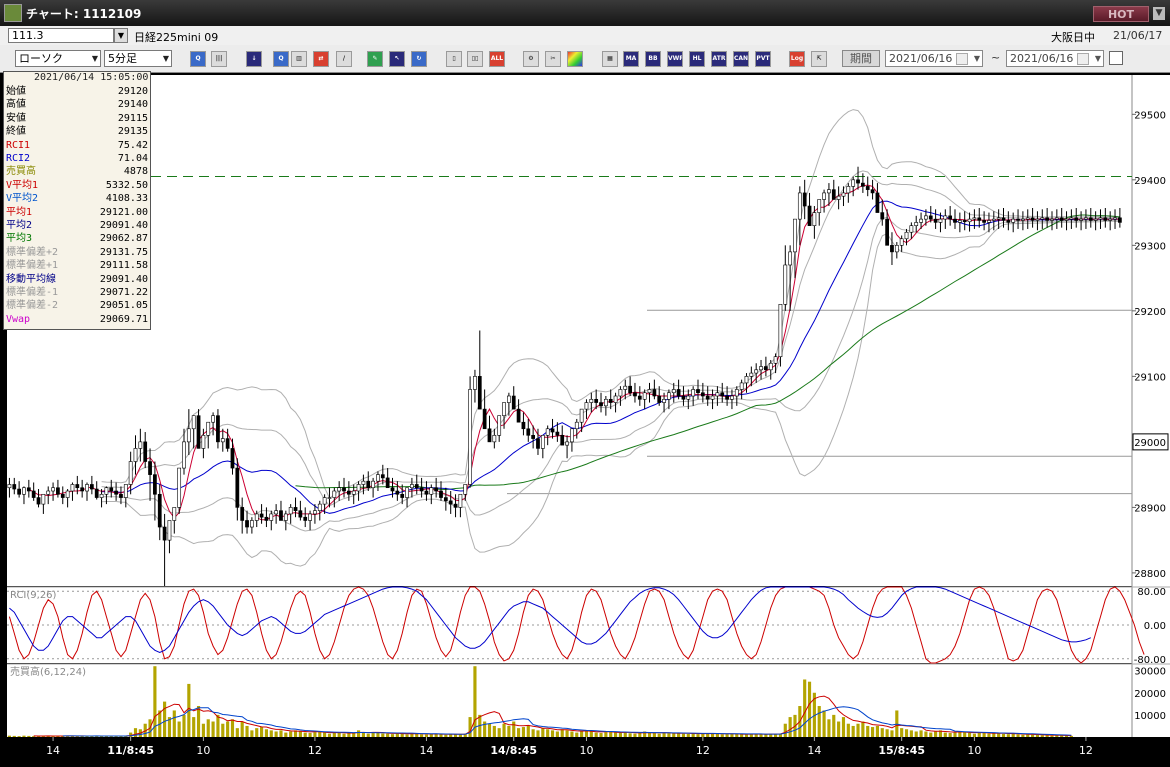  What do you see at coordinates (254, 59) in the screenshot?
I see `download-icon: ↓` at bounding box center [254, 59].